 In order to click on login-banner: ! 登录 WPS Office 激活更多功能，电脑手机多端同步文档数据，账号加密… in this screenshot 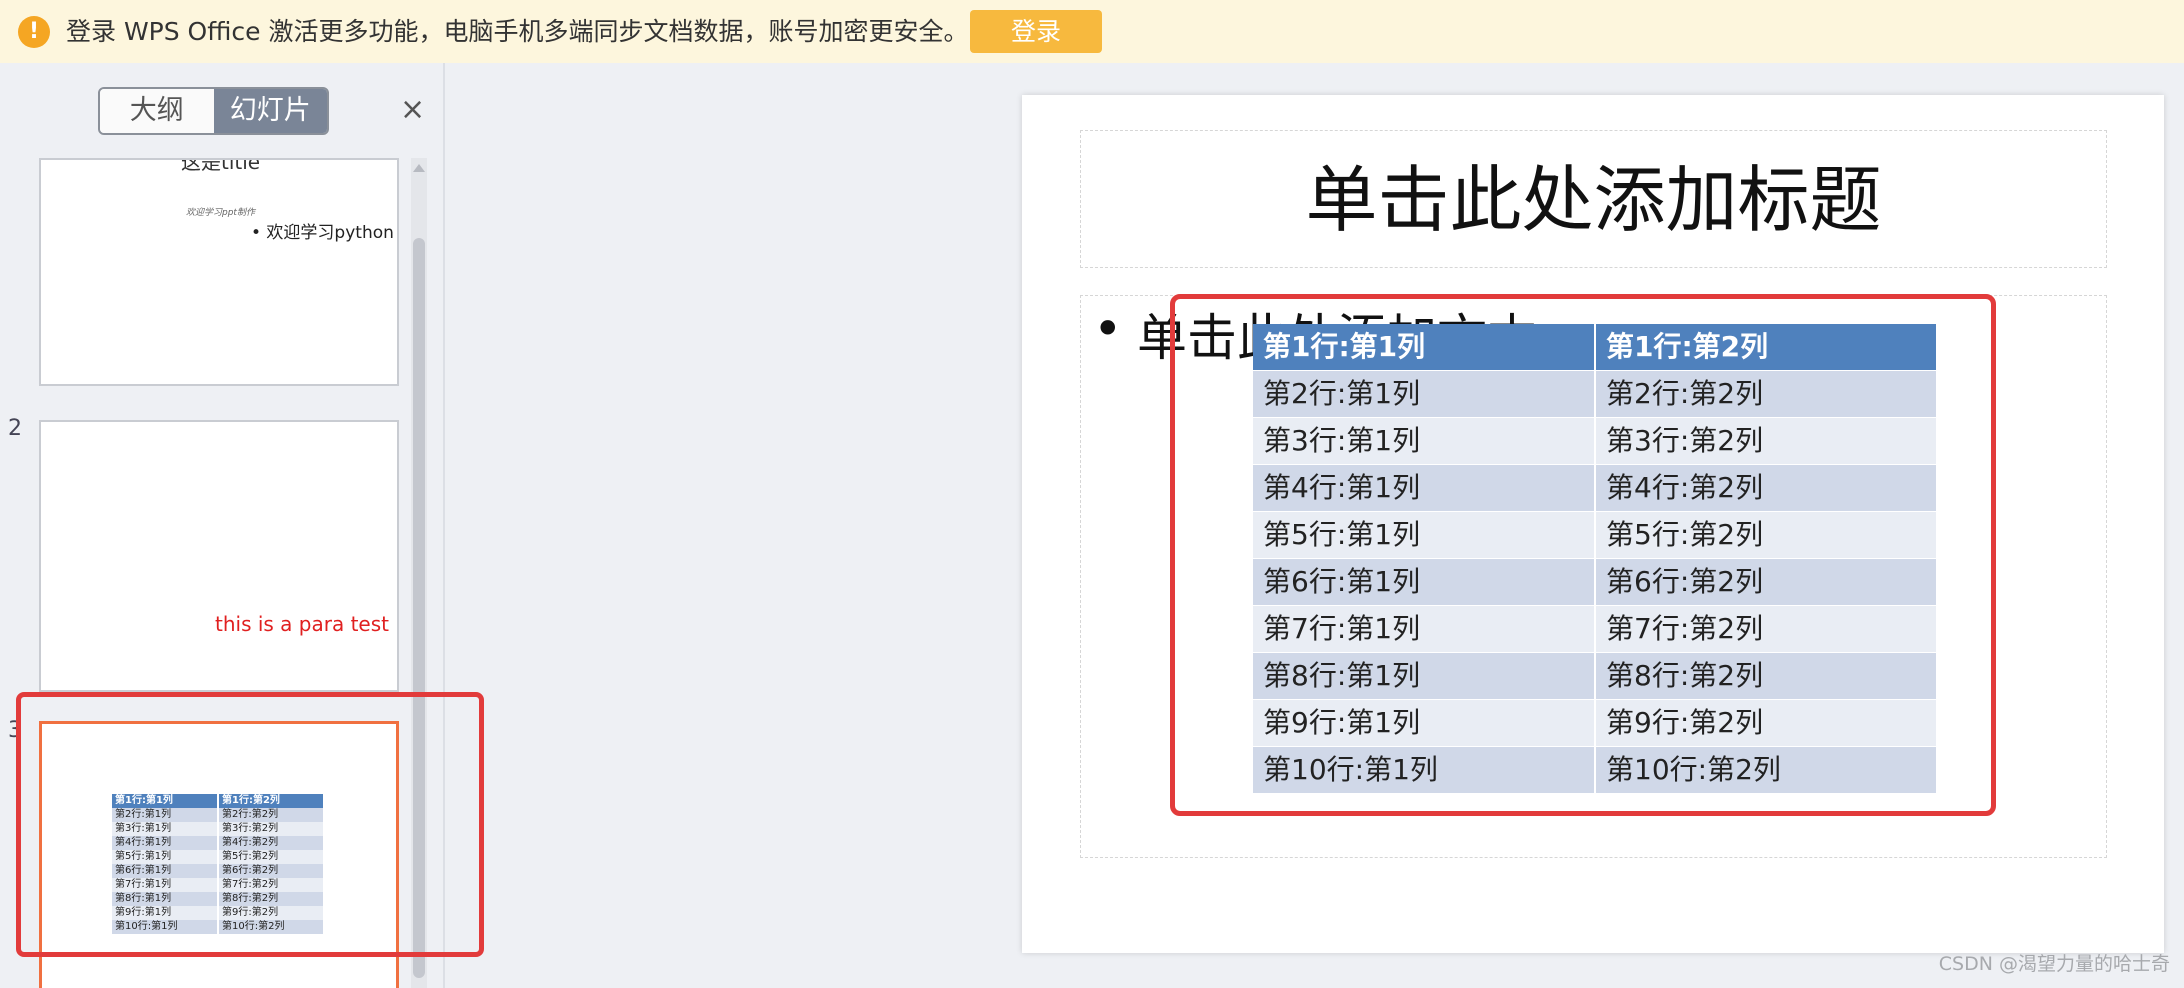, I will do `click(1092, 31)`.